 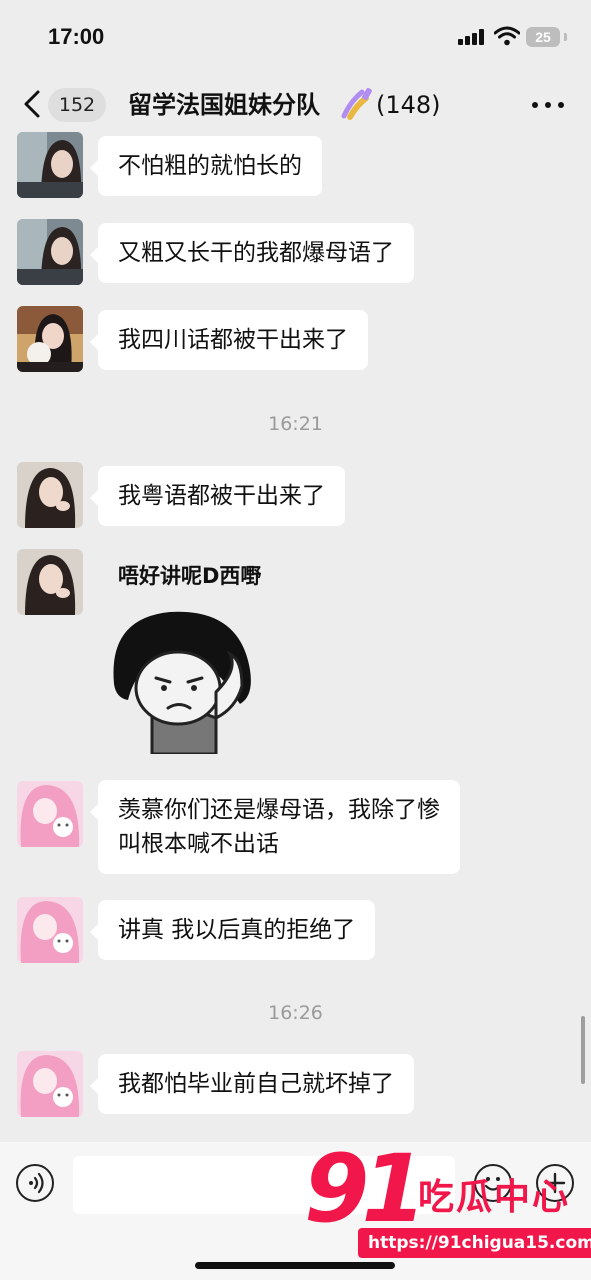 What do you see at coordinates (256, 253) in the screenshot?
I see `message-text: 又粗又长干的我都爆母语了` at bounding box center [256, 253].